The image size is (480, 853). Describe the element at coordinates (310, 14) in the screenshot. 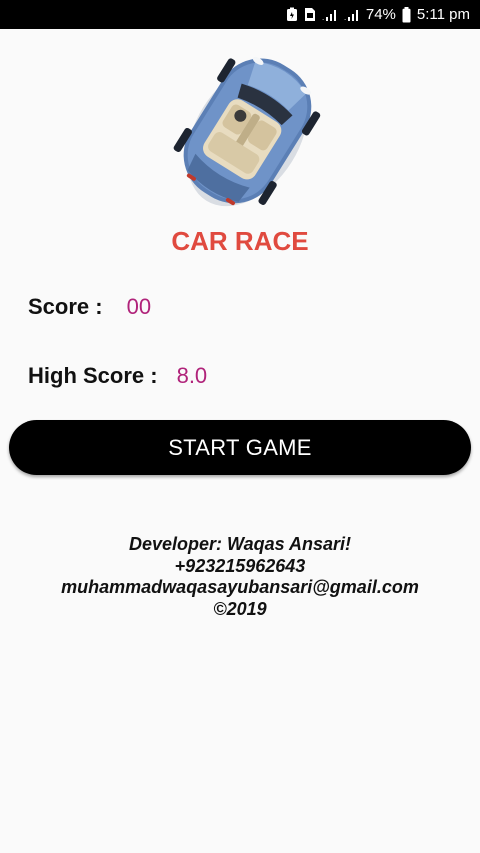

I see `sim-icon` at that location.